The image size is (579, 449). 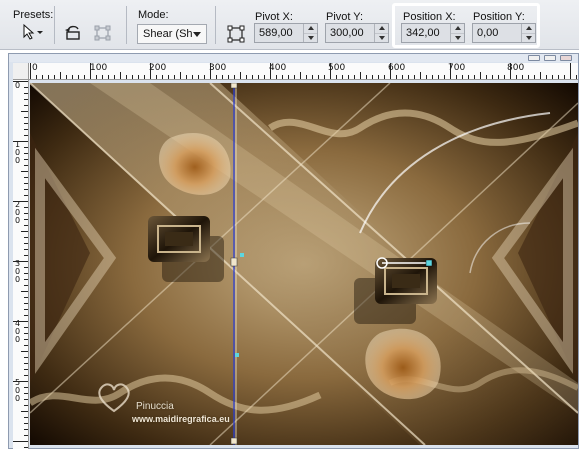 What do you see at coordinates (499, 17) in the screenshot?
I see `position-y-label: Position Y:` at bounding box center [499, 17].